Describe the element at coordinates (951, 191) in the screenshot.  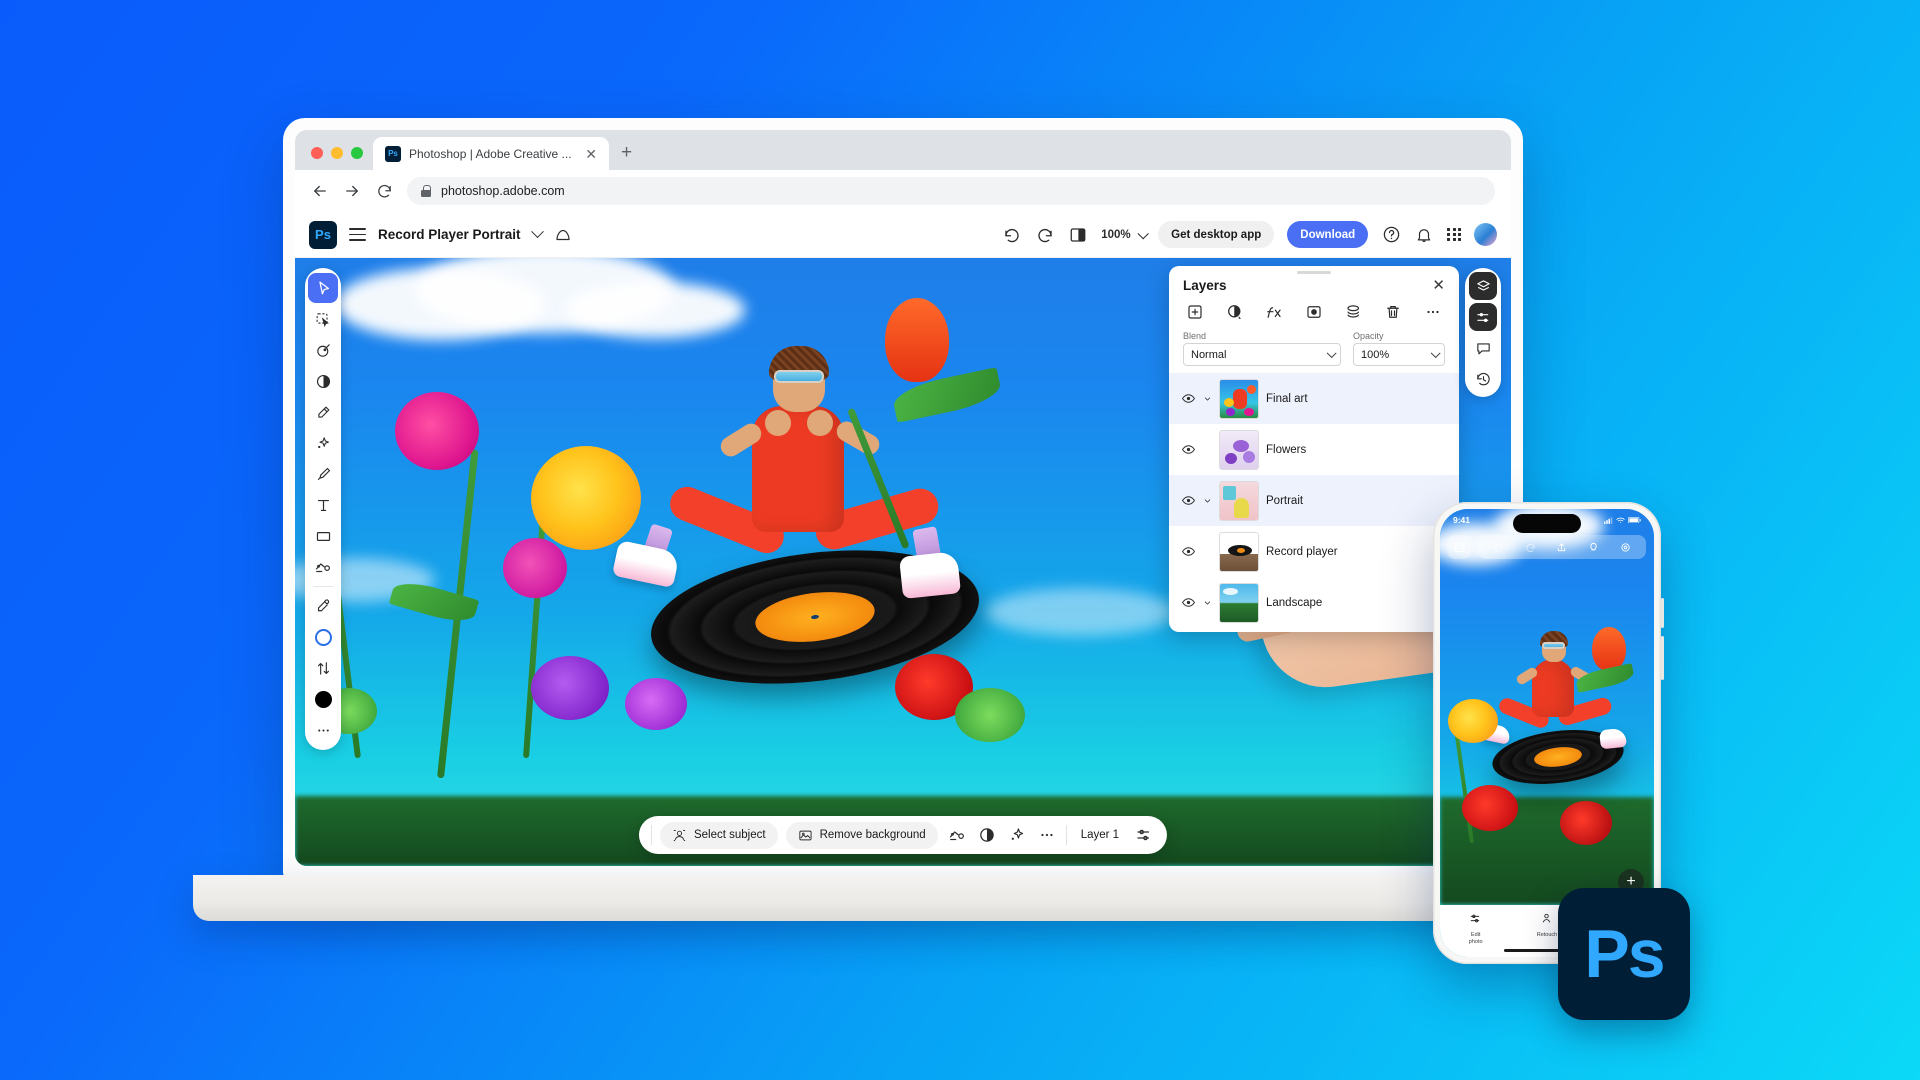
I see `url-input: photoshop.adobe.com` at that location.